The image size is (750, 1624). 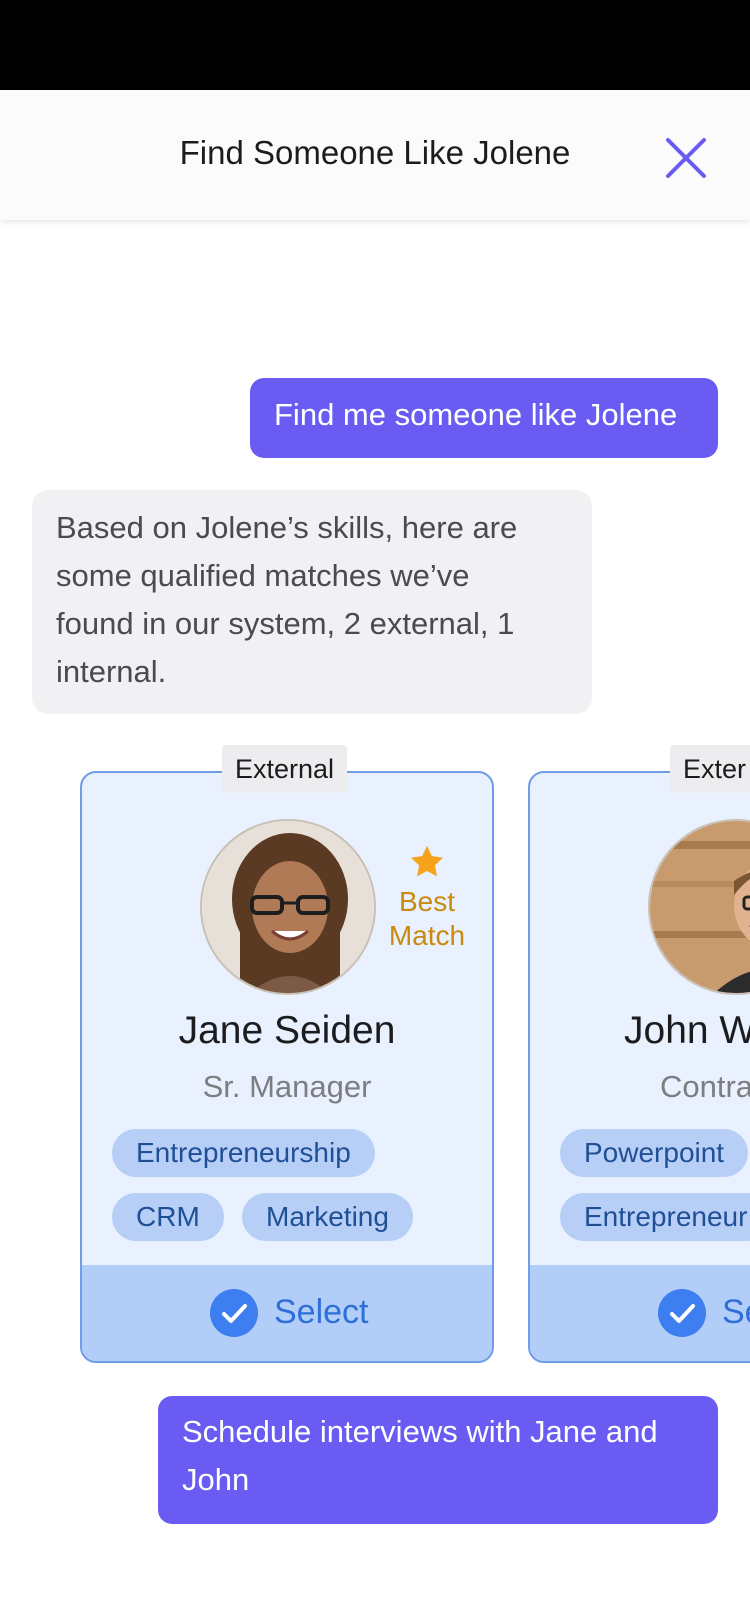 I want to click on user-message-bubble: Find me someone like Jolene, so click(x=484, y=418).